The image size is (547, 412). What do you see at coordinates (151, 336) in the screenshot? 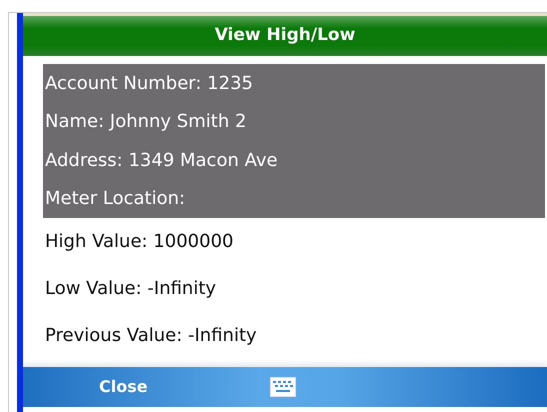
I see `value-text: Previous Value: -Infinity` at bounding box center [151, 336].